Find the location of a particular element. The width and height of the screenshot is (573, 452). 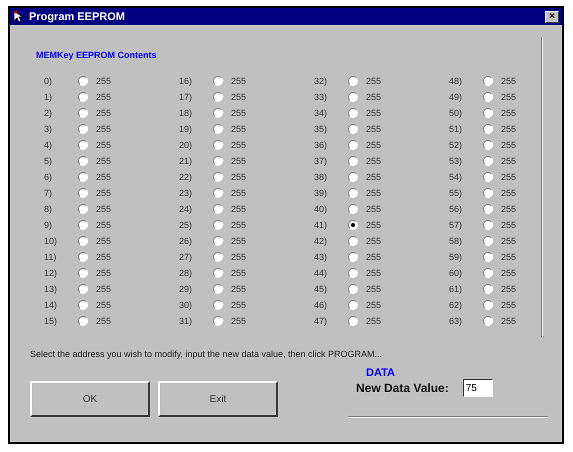

address-label: 57) is located at coordinates (456, 225).